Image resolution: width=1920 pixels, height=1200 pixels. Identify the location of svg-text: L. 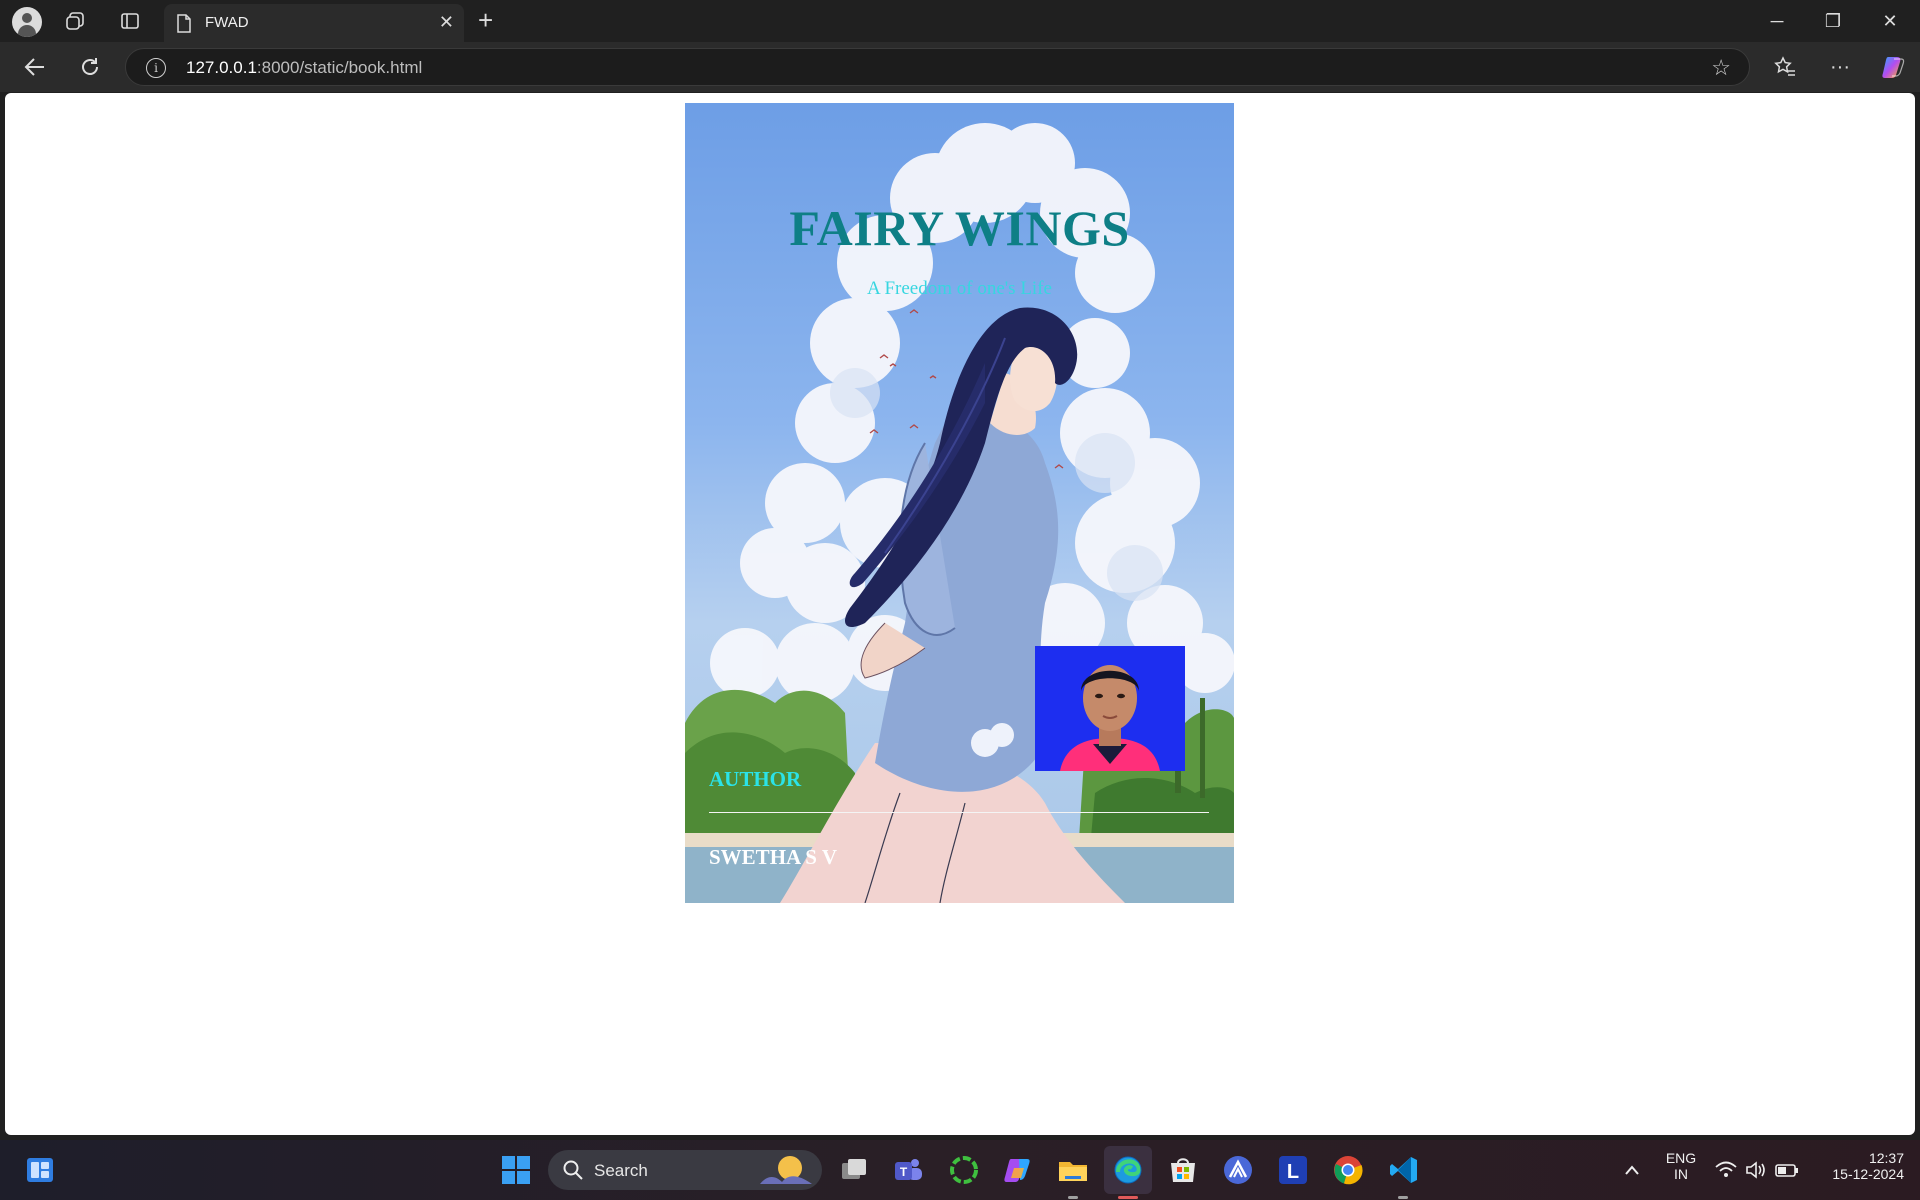
(1293, 1172).